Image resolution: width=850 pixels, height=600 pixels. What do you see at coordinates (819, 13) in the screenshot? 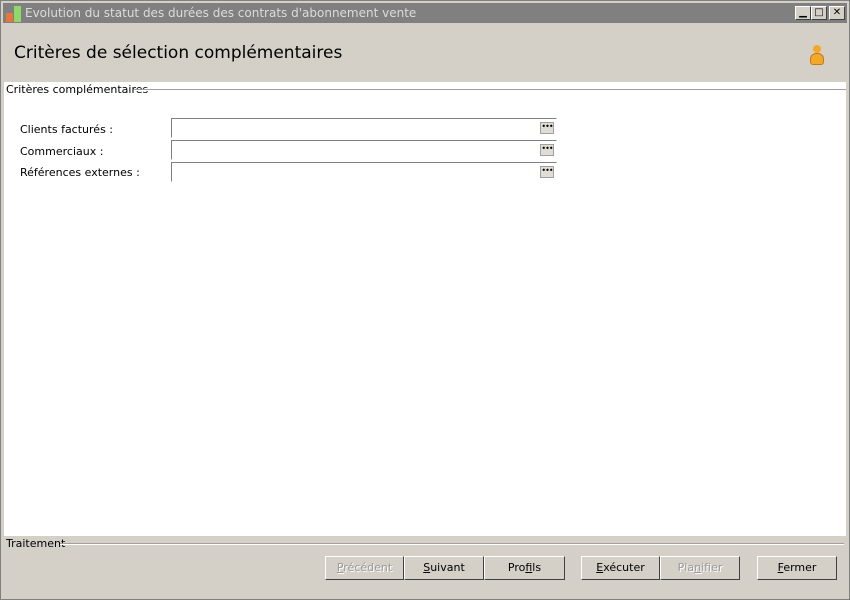
I see `maximize-button: □` at bounding box center [819, 13].